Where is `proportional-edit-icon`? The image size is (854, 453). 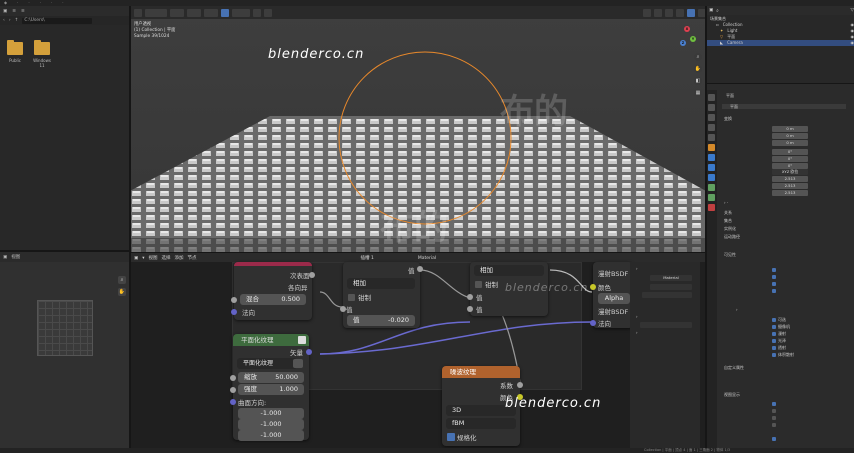 proportional-edit-icon is located at coordinates (268, 12).